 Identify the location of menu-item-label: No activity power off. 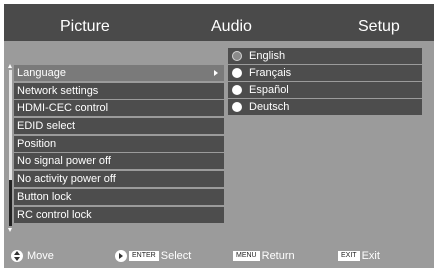
(66, 179).